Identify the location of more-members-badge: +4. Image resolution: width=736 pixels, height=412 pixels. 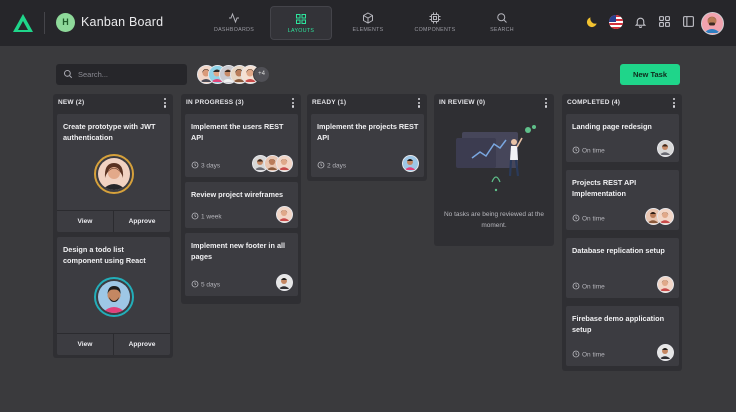
(261, 74).